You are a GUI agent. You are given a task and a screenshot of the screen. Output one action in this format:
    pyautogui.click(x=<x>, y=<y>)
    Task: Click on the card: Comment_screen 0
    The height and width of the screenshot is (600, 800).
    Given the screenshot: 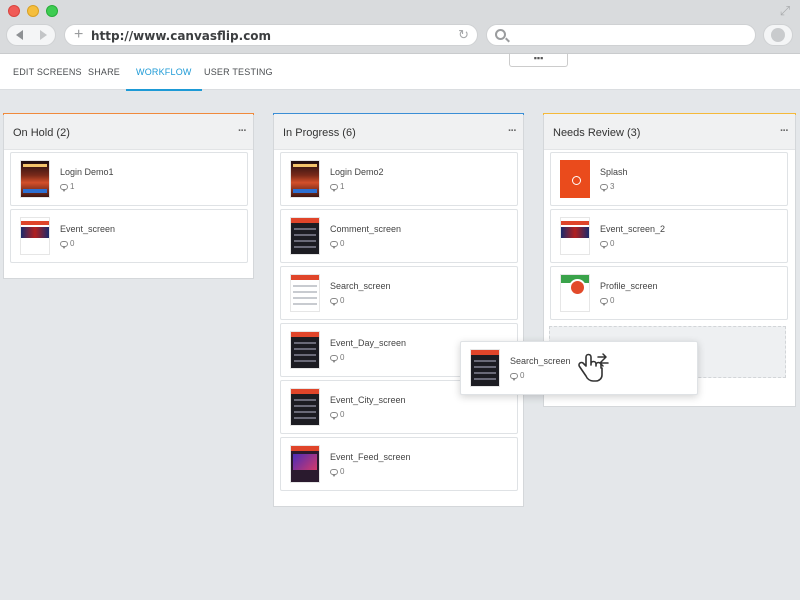 What is the action you would take?
    pyautogui.click(x=399, y=236)
    